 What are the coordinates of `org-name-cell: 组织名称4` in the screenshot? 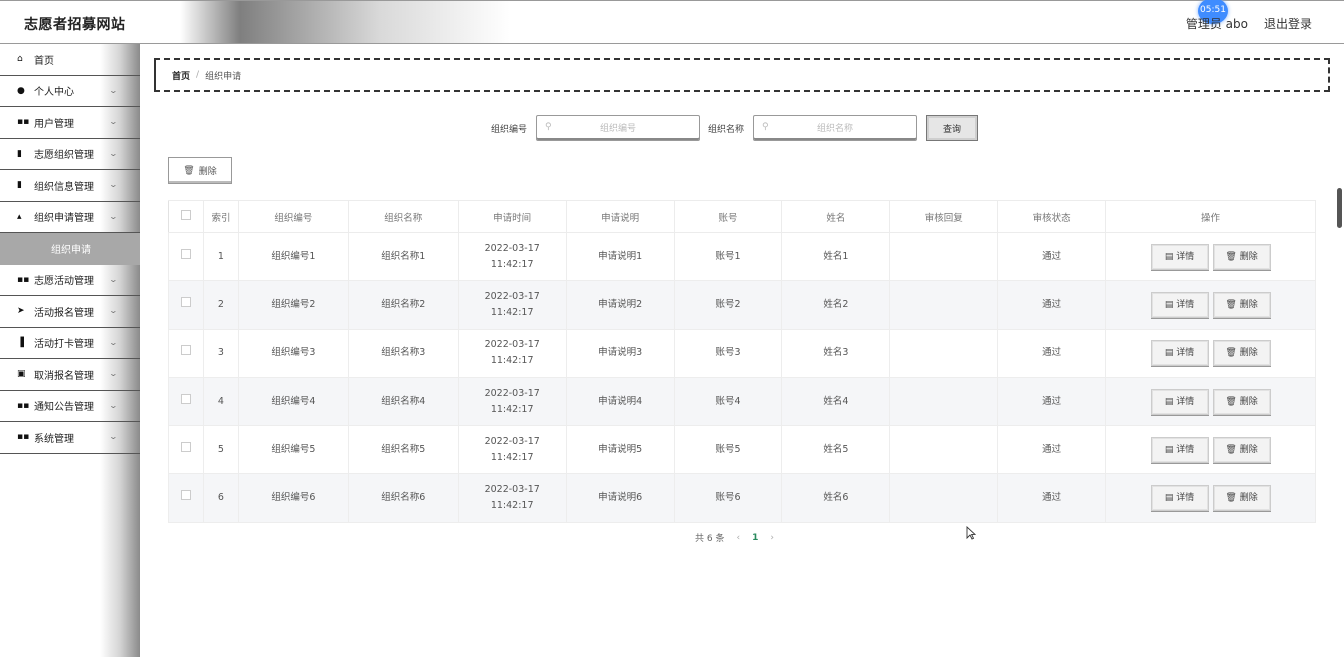 It's located at (403, 401).